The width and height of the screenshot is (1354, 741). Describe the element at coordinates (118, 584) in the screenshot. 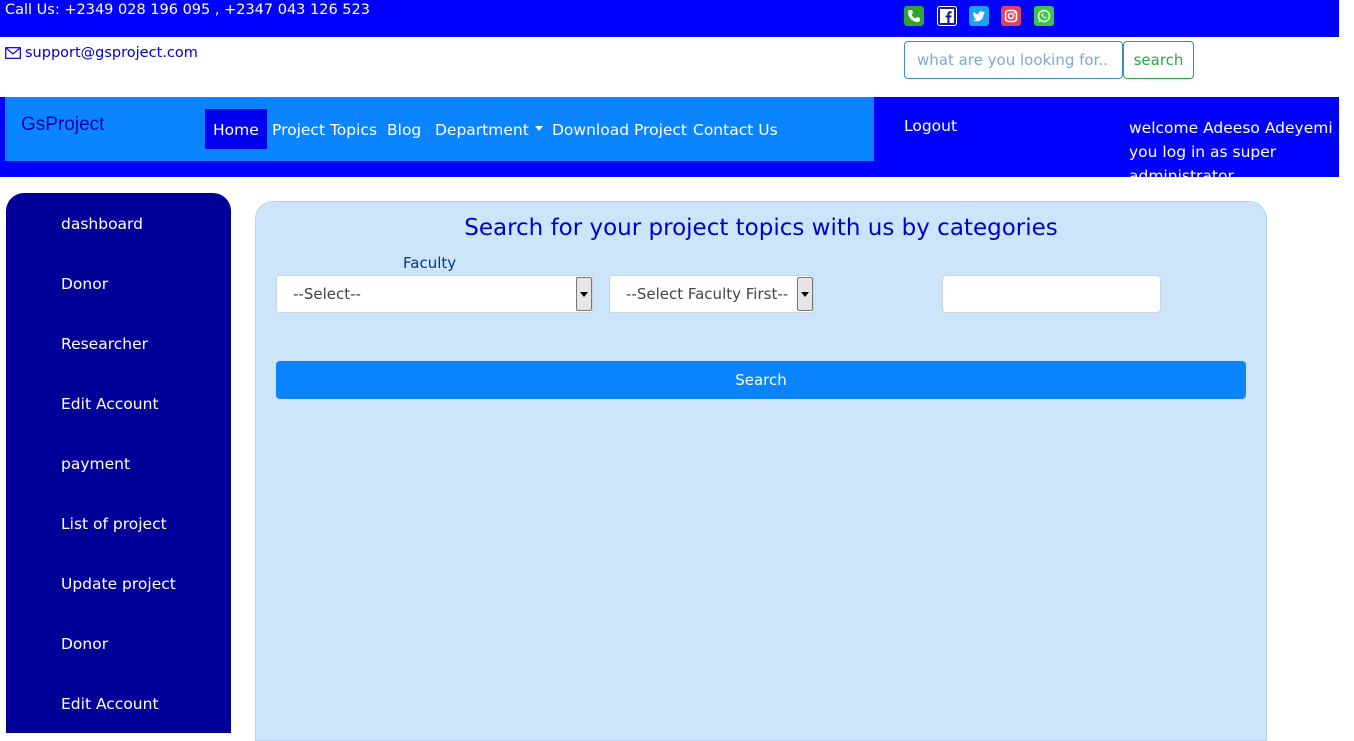

I see `sidebar-item-update-project: Update project` at that location.